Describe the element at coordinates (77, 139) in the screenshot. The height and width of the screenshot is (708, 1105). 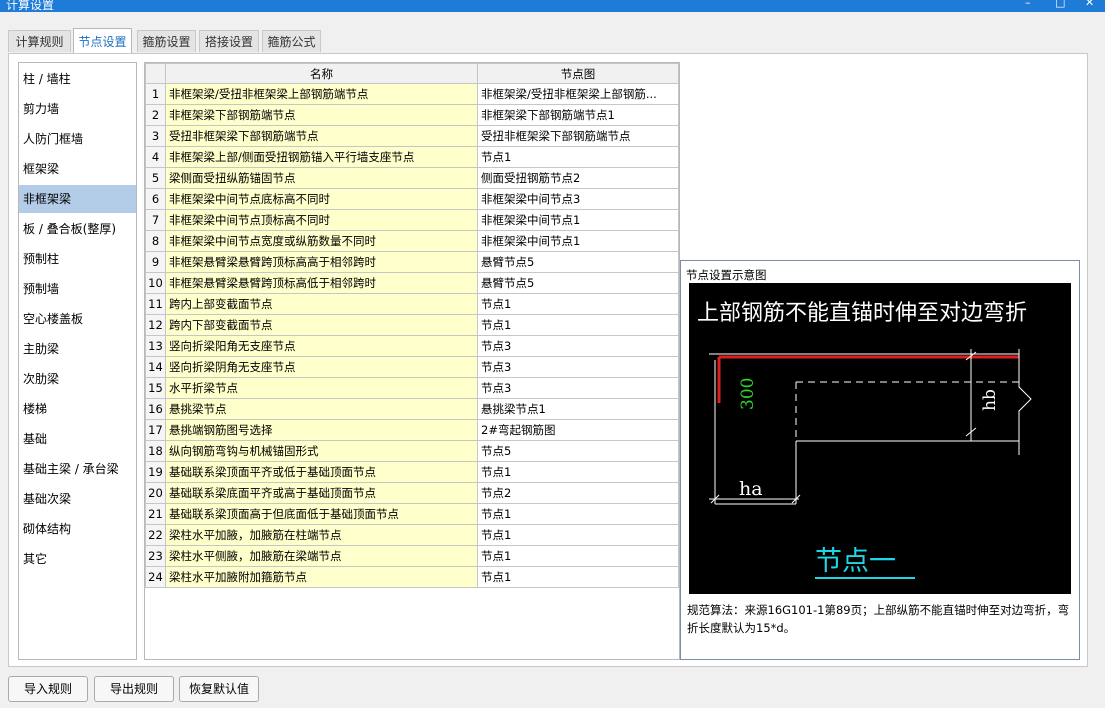
I see `category-item: 人防门框墙` at that location.